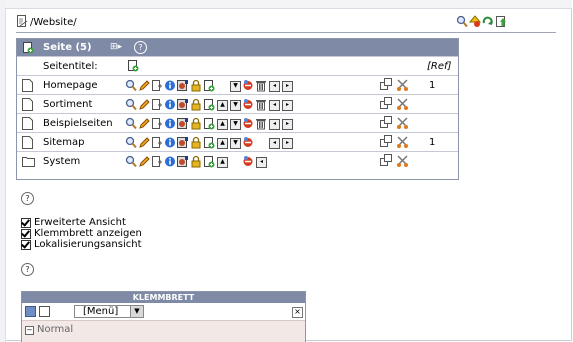  What do you see at coordinates (78, 123) in the screenshot?
I see `page-title: Beispielseiten` at bounding box center [78, 123].